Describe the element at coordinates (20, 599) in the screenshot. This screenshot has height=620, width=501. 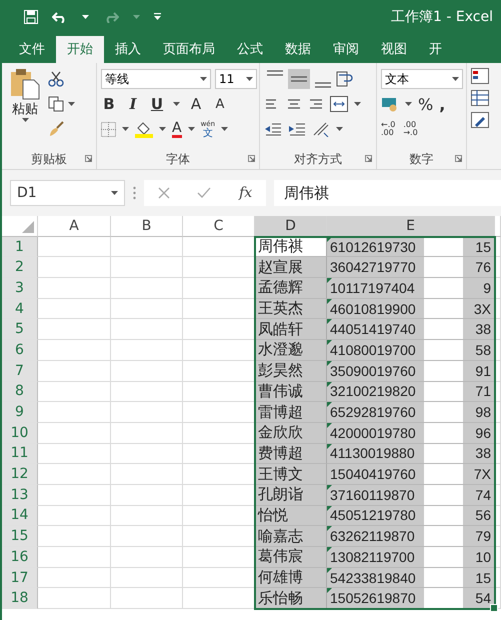
I see `row-header: 18` at that location.